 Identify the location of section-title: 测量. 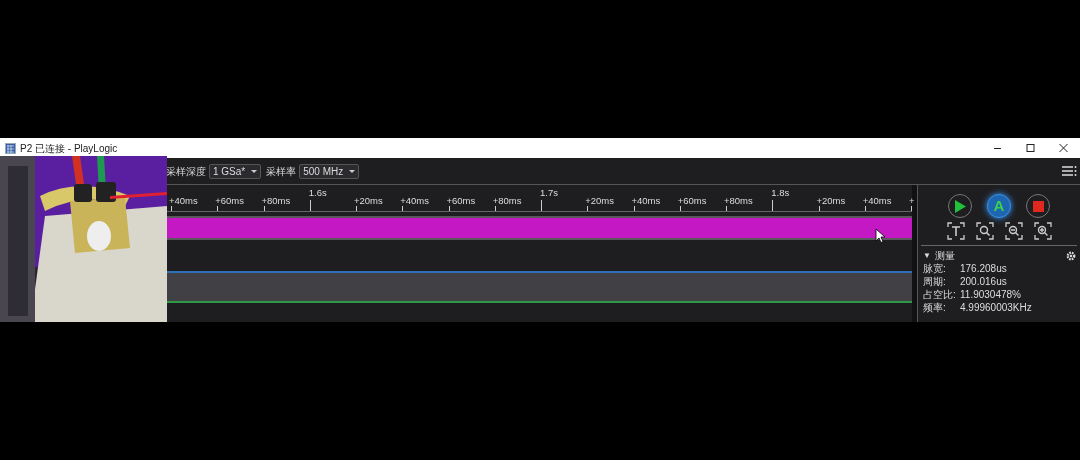
(944, 256).